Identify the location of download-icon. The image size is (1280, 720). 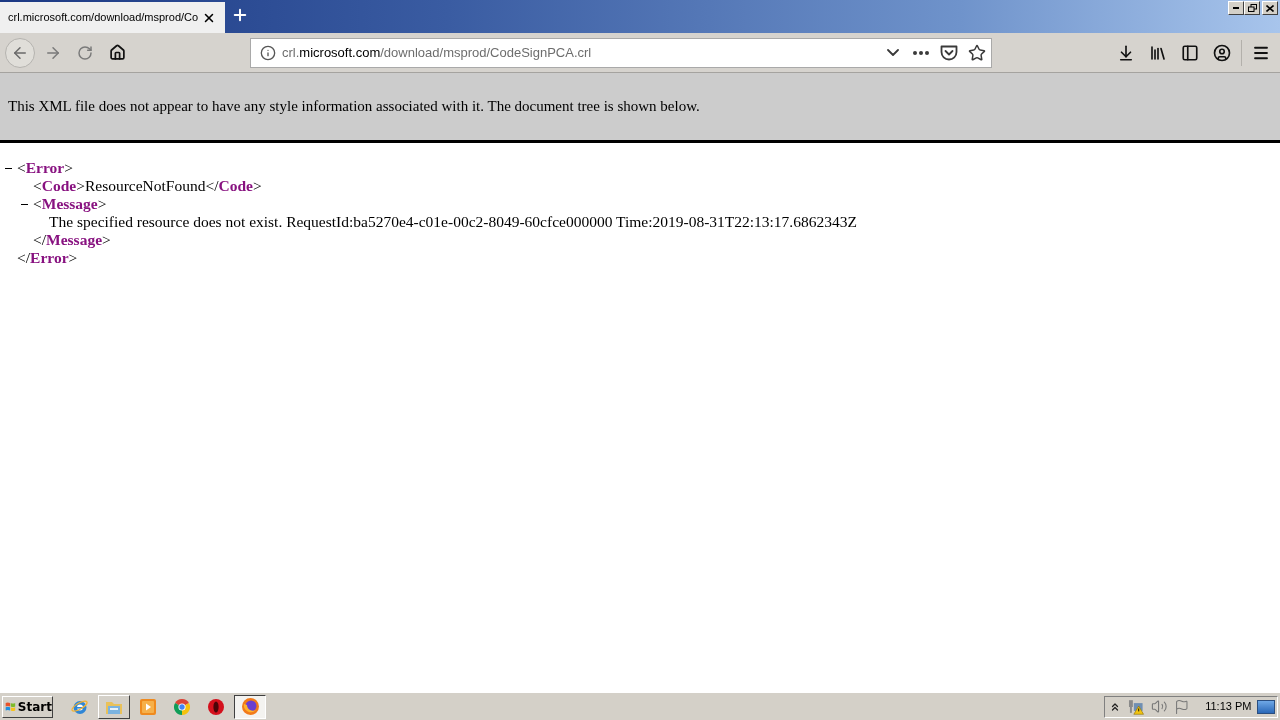
(1126, 52).